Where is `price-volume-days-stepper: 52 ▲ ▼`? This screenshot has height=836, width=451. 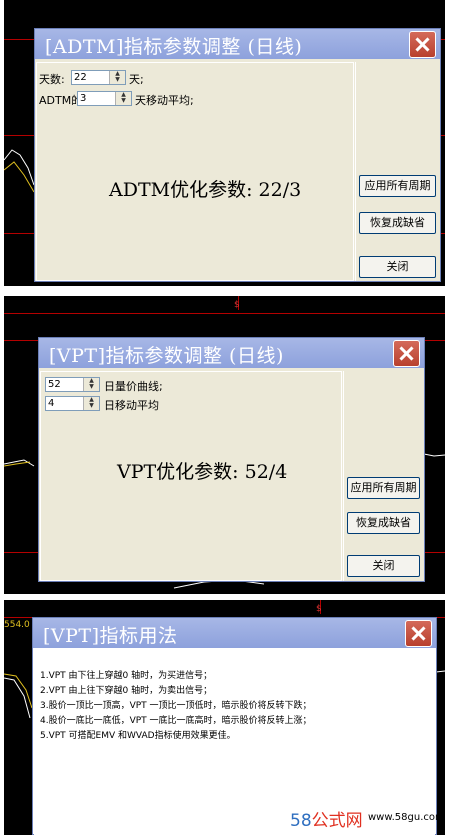
price-volume-days-stepper: 52 ▲ ▼ is located at coordinates (72, 384).